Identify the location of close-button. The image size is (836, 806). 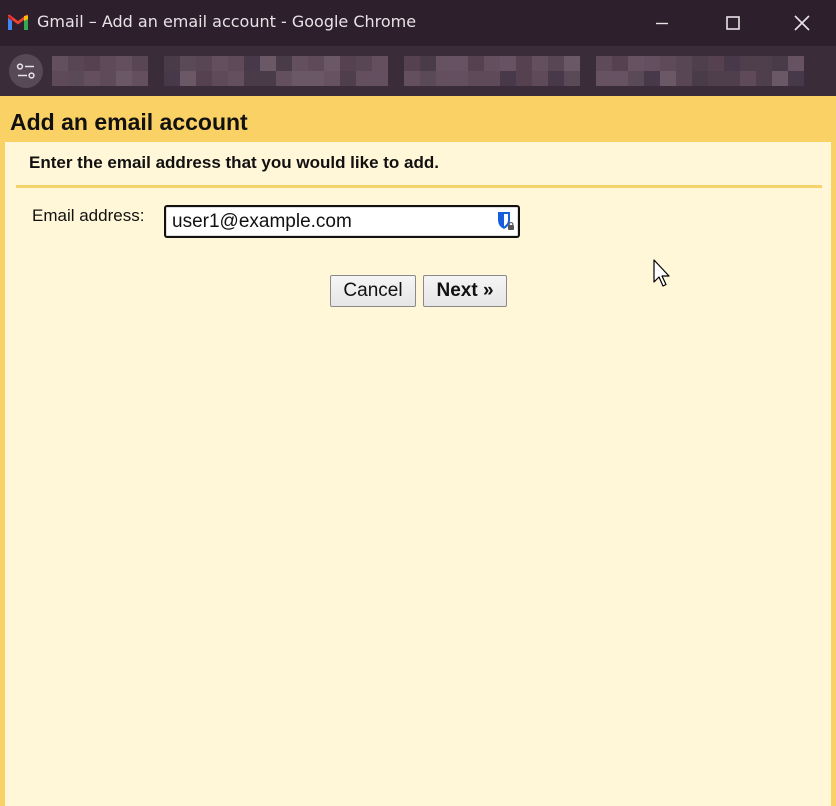
(801, 23).